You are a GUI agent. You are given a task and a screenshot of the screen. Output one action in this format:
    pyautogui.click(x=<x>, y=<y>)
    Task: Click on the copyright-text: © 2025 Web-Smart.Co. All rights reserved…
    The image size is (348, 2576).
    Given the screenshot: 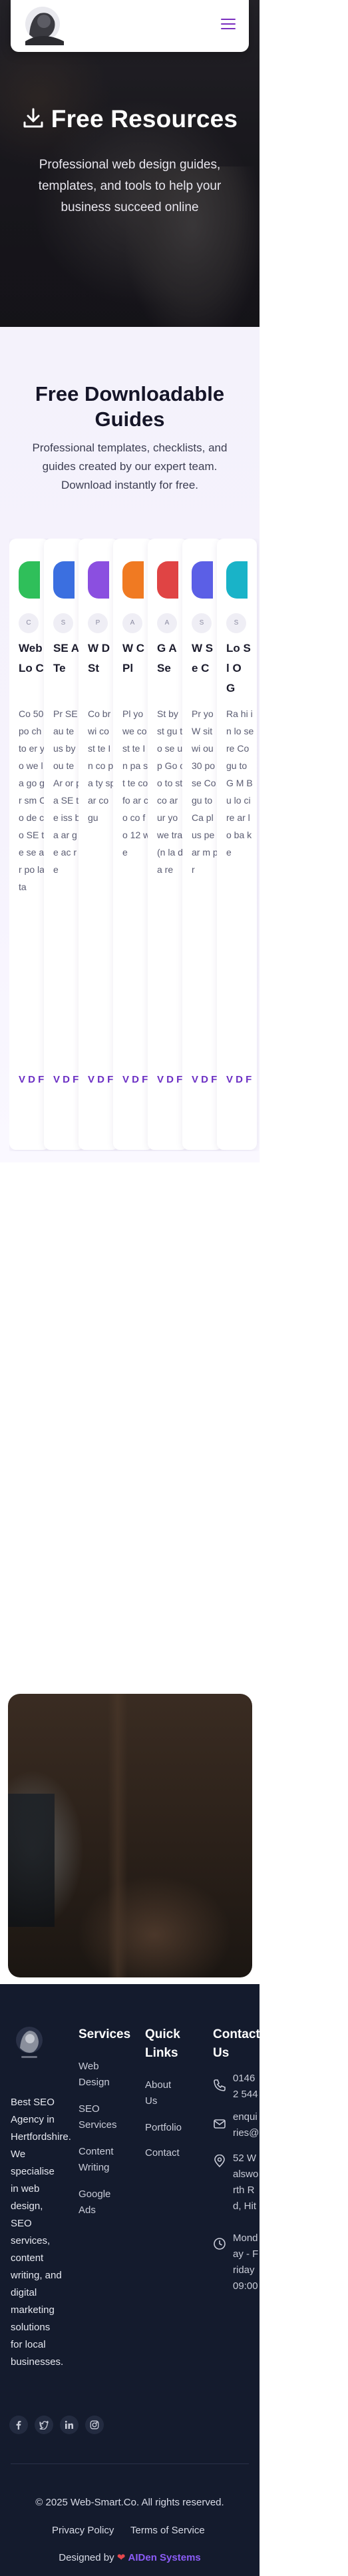 What is the action you would take?
    pyautogui.click(x=129, y=2503)
    